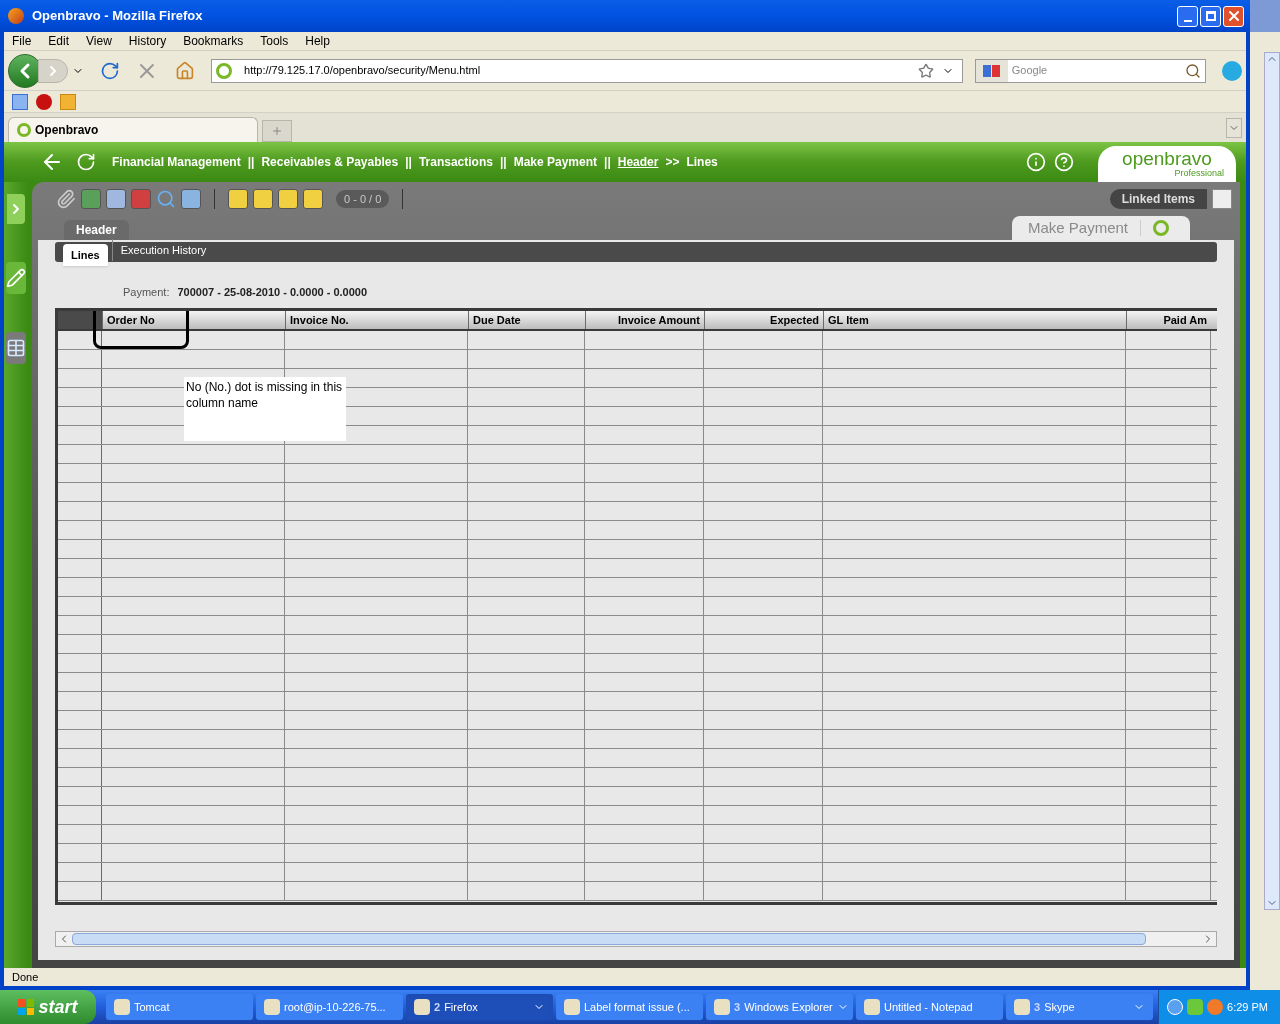 This screenshot has height=1024, width=1280. What do you see at coordinates (1272, 481) in the screenshot?
I see `vertical-scrollbar` at bounding box center [1272, 481].